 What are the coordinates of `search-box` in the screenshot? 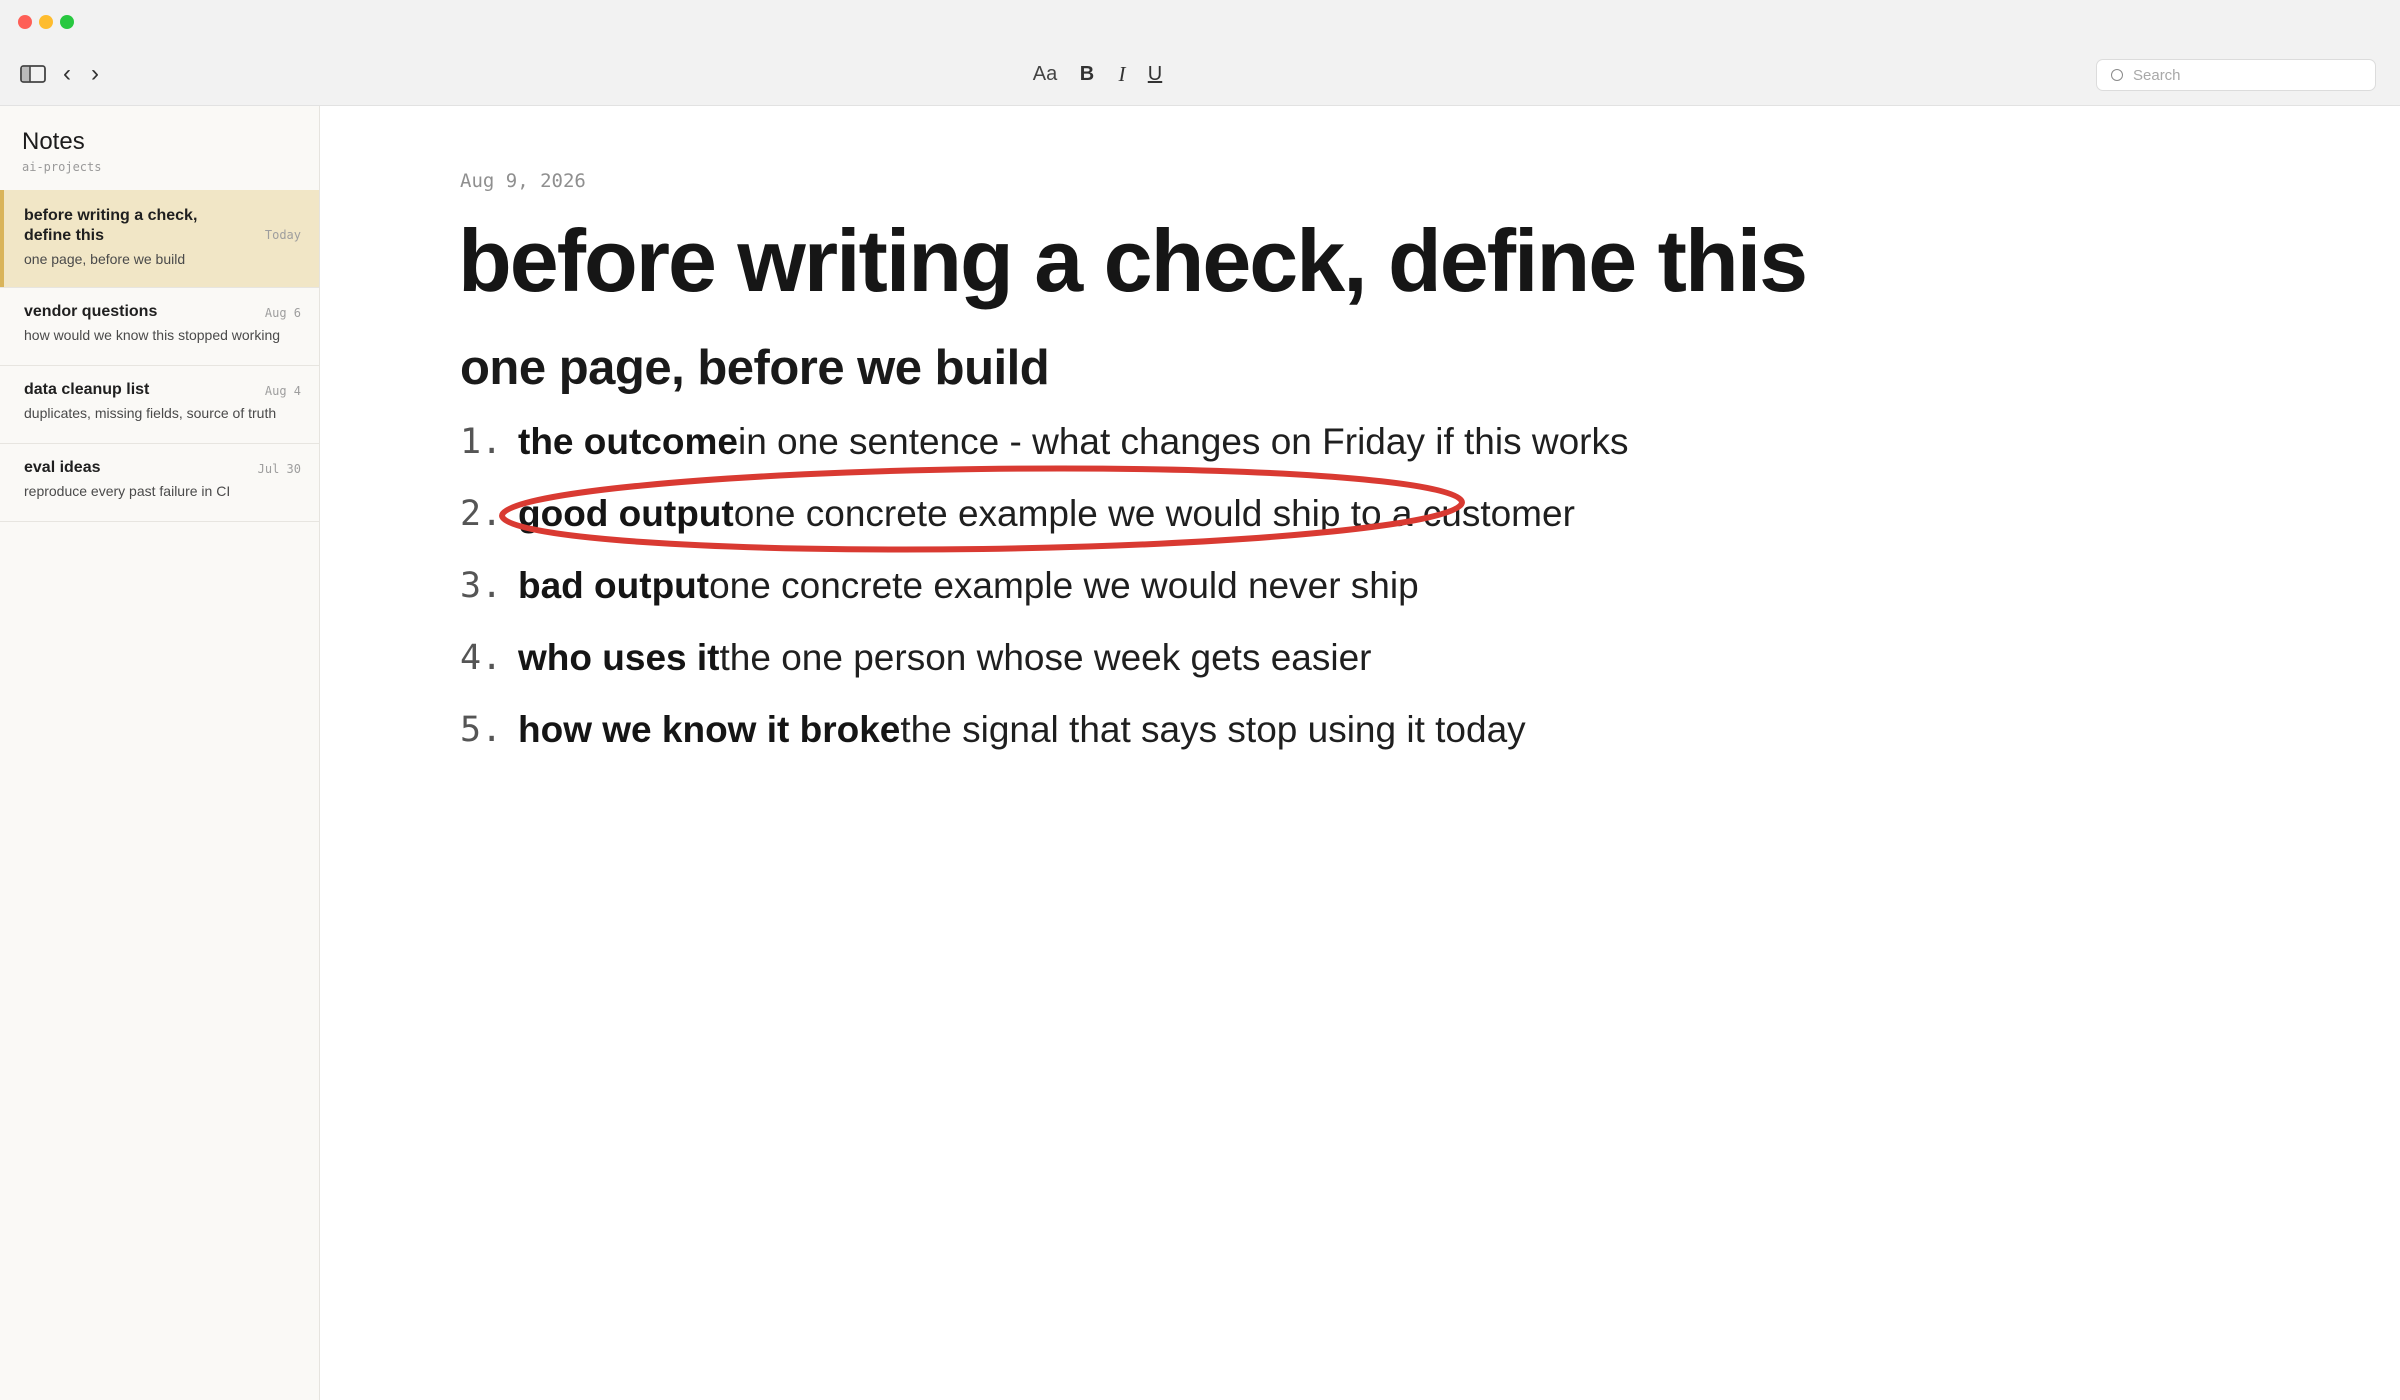 It's located at (2236, 75).